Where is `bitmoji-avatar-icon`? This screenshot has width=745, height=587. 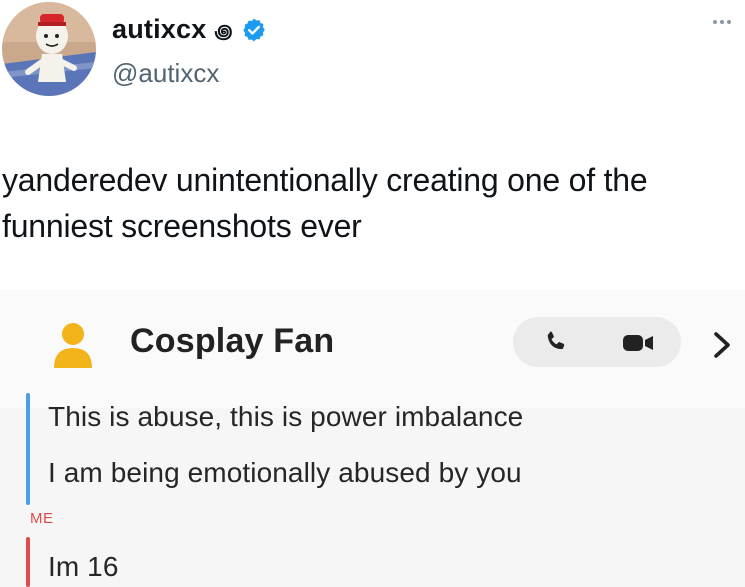 bitmoji-avatar-icon is located at coordinates (73, 345).